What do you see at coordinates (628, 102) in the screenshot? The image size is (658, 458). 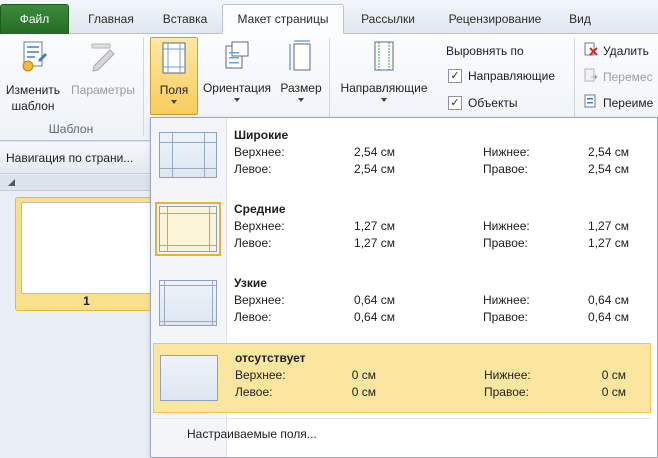 I see `rename-label: Переиме` at bounding box center [628, 102].